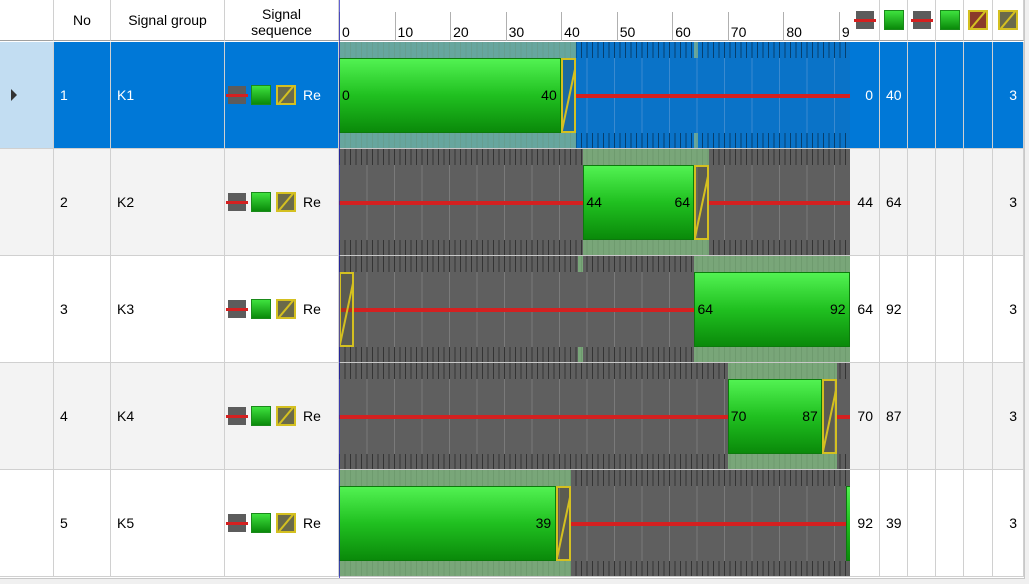  I want to click on green-icon, so click(261, 523).